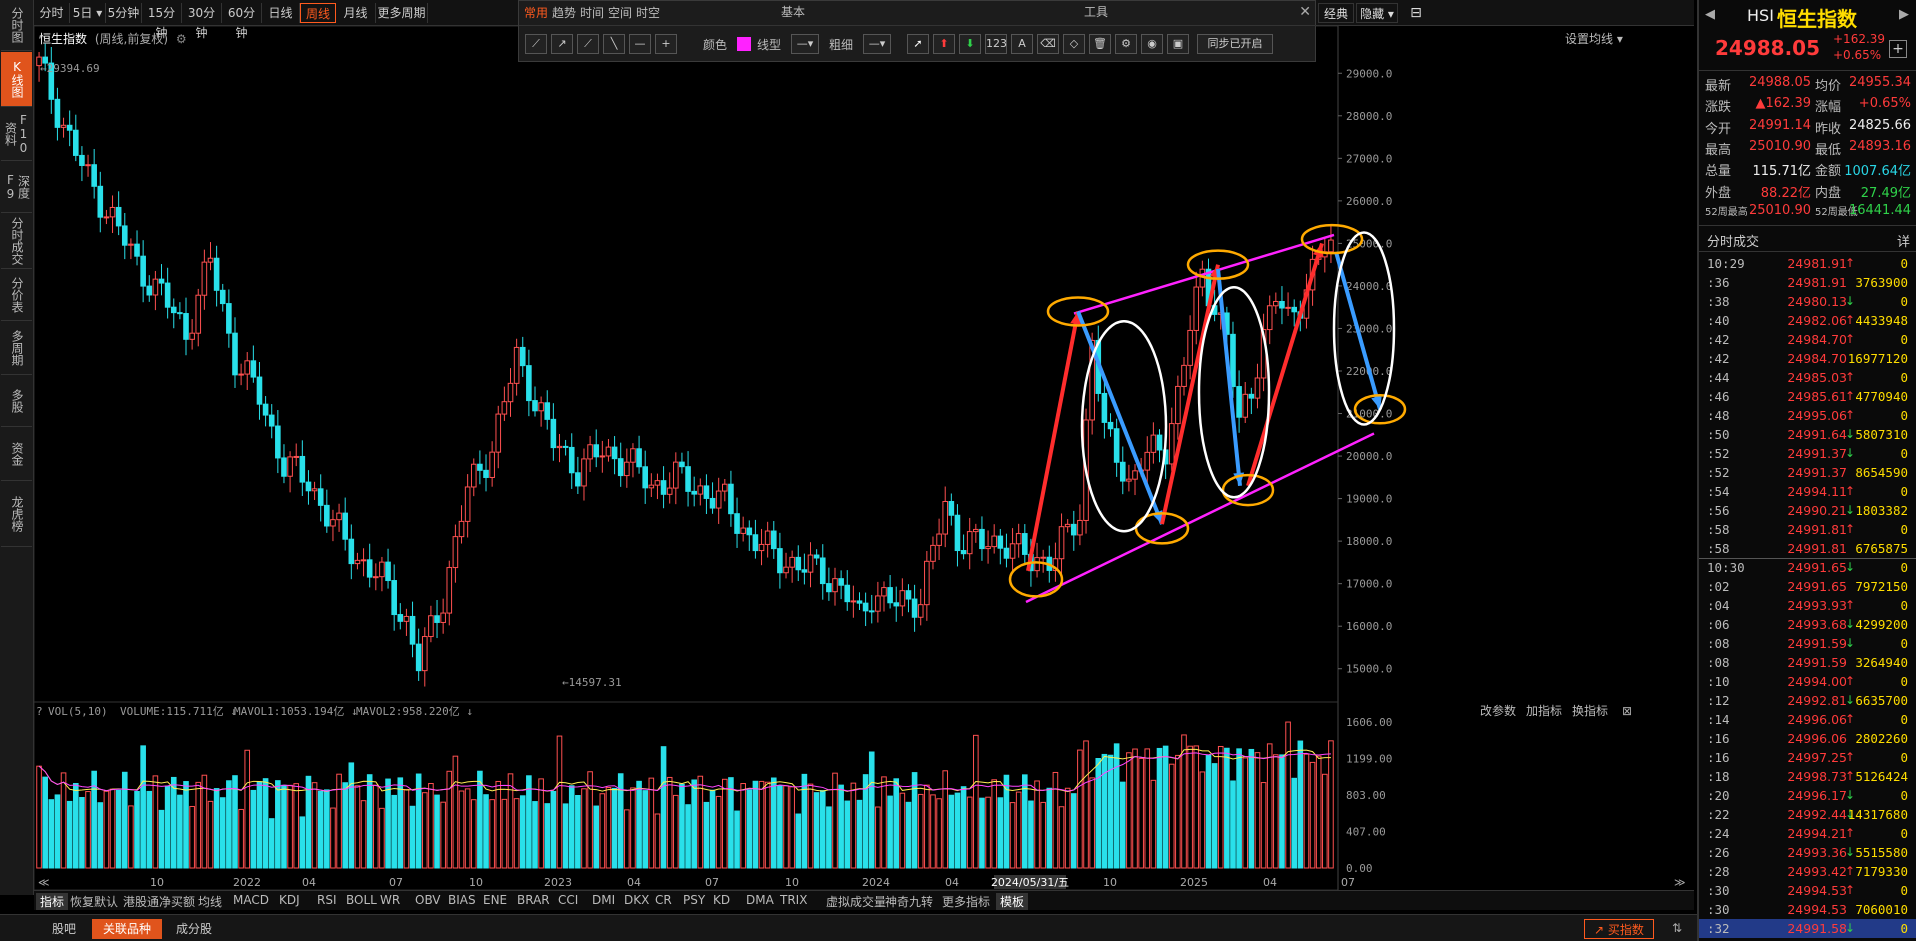 Image resolution: width=1916 pixels, height=941 pixels. I want to click on left-tab-0: 分时图, so click(16, 25).